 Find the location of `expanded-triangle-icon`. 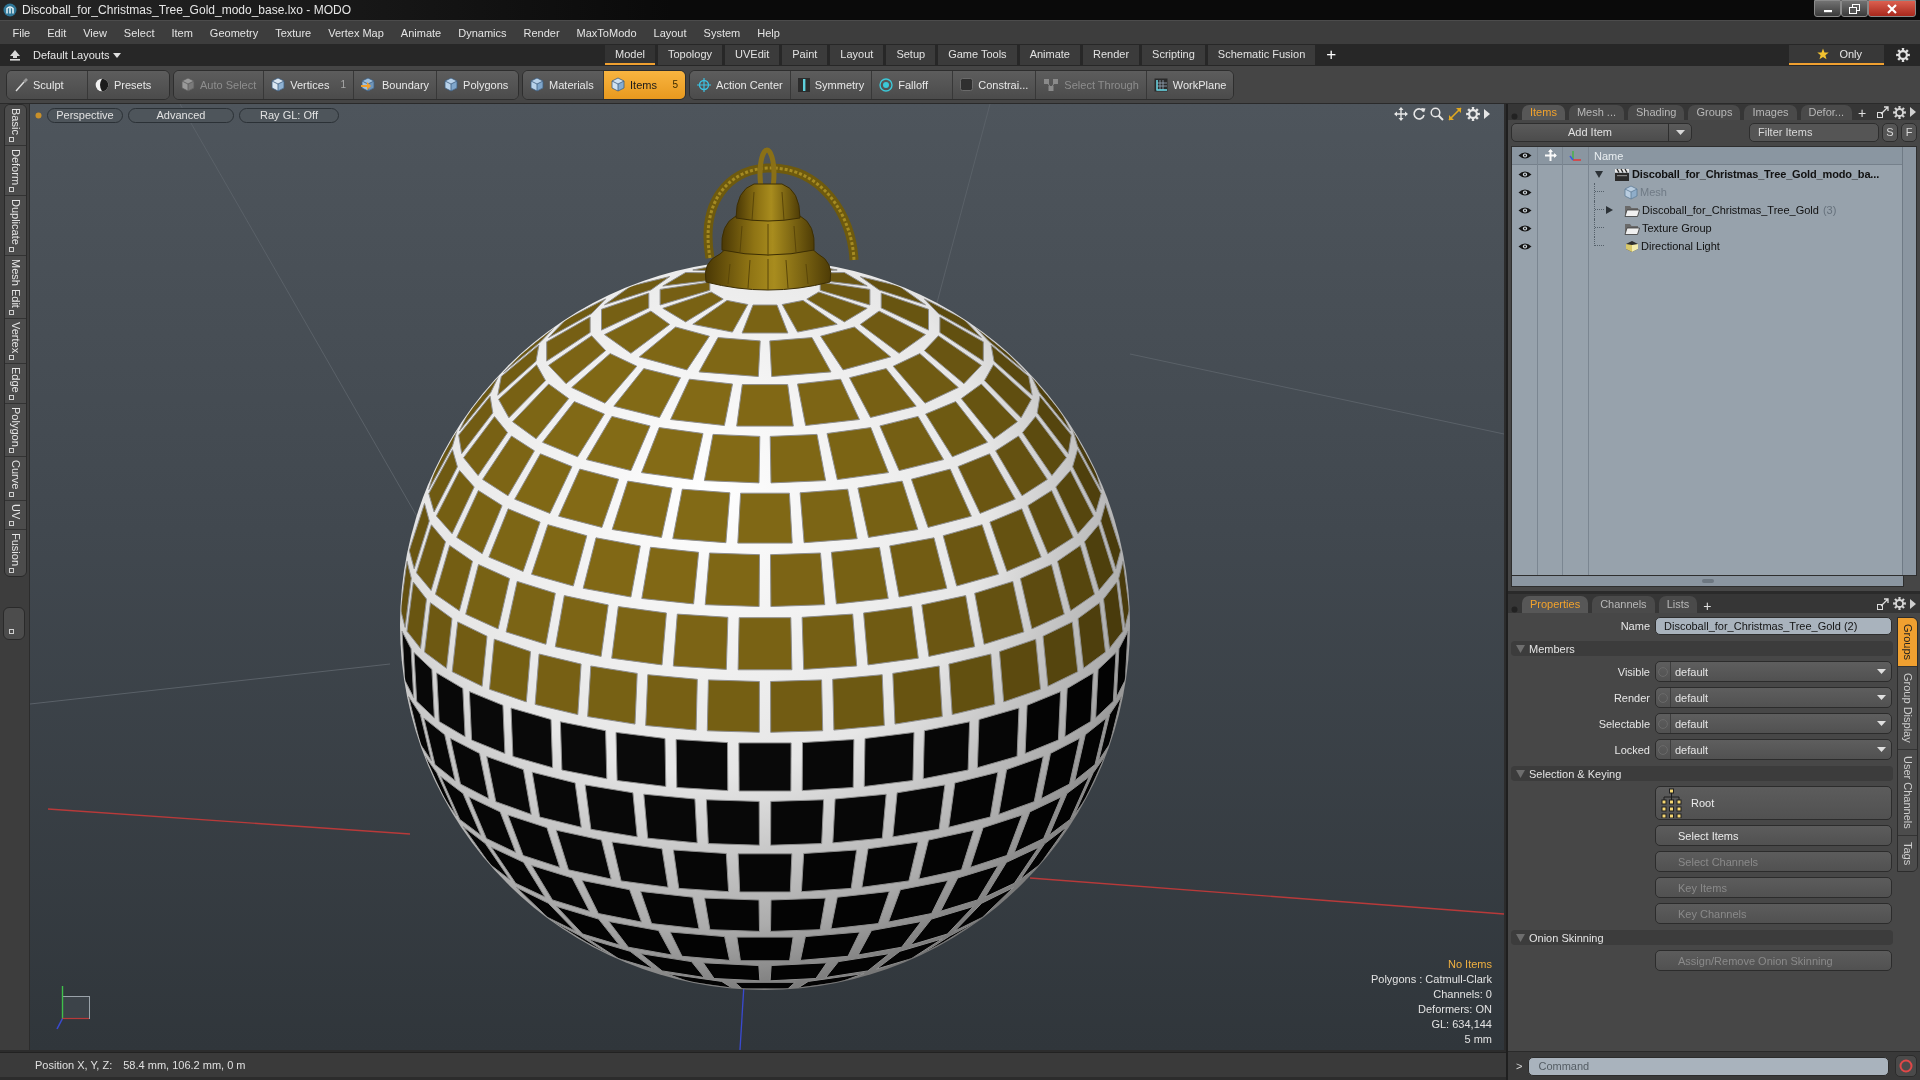

expanded-triangle-icon is located at coordinates (1599, 174).